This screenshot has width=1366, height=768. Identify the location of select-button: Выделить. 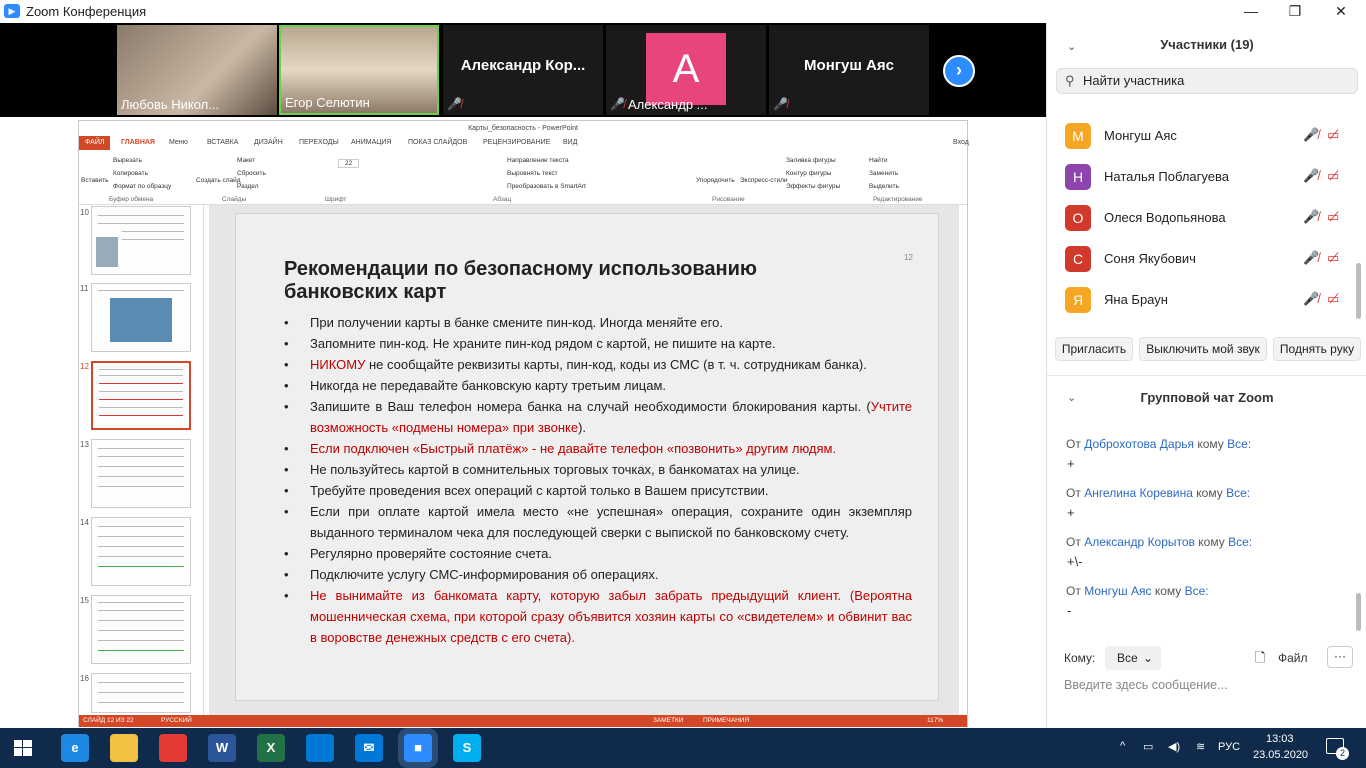
(884, 186).